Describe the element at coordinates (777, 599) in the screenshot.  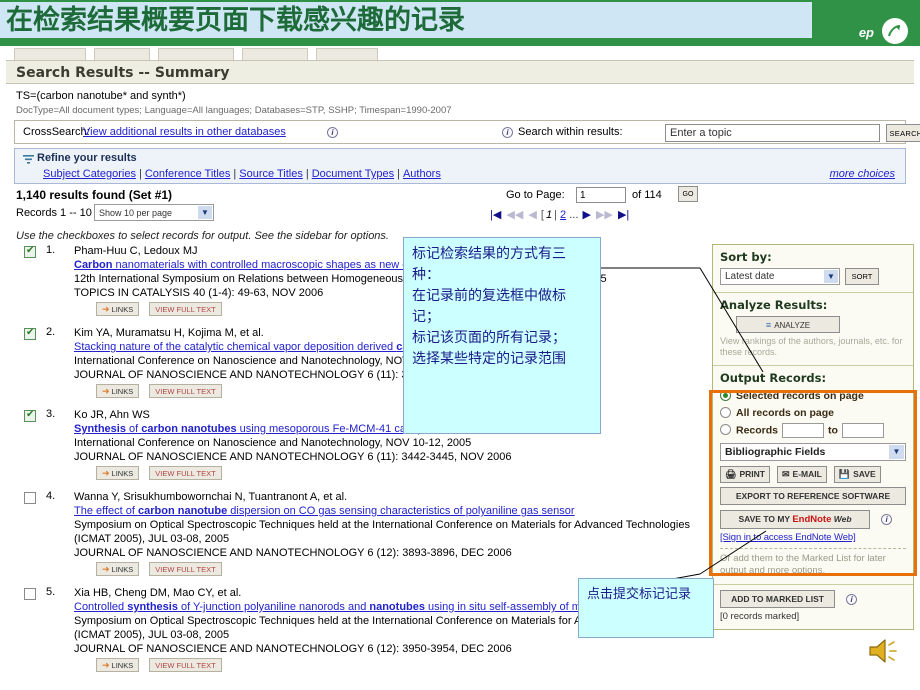
I see `add-to-marked-list-button: ADD TO MARKED LIST` at that location.